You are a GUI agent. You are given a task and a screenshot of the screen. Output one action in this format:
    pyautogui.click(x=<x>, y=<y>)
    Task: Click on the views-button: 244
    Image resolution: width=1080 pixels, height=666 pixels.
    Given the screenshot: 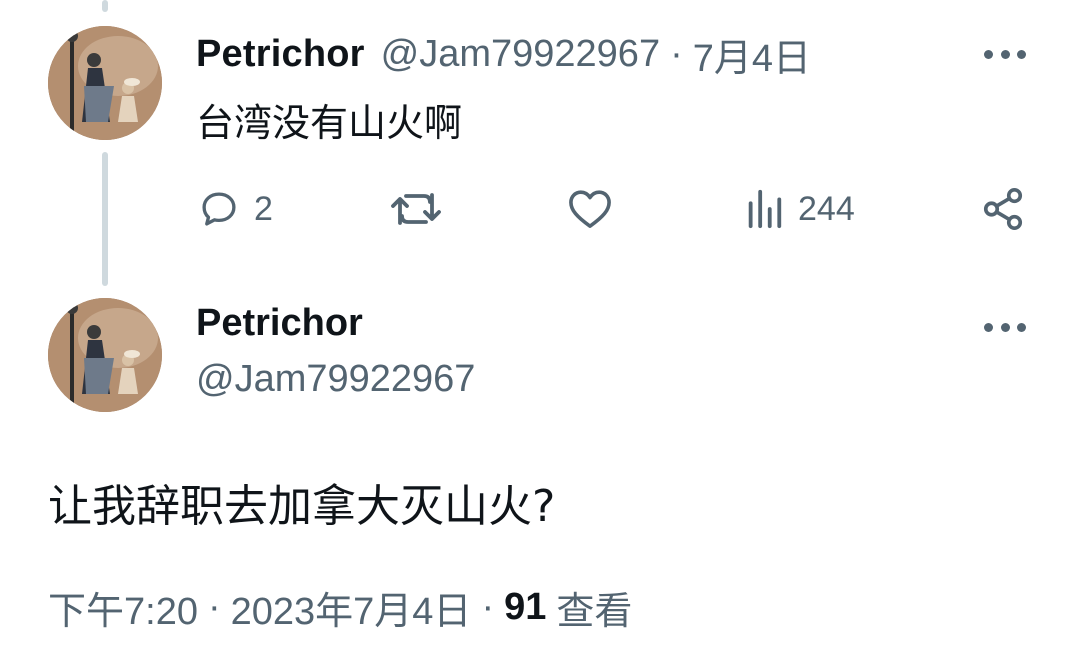 What is the action you would take?
    pyautogui.click(x=799, y=209)
    